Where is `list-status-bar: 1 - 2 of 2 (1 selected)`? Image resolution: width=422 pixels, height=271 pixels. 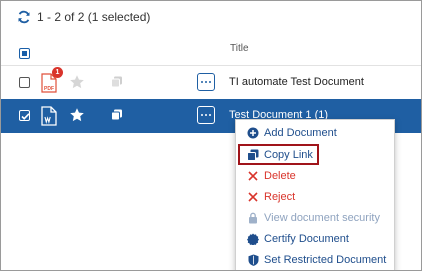
list-status-bar: 1 - 2 of 2 (1 selected) is located at coordinates (83, 17).